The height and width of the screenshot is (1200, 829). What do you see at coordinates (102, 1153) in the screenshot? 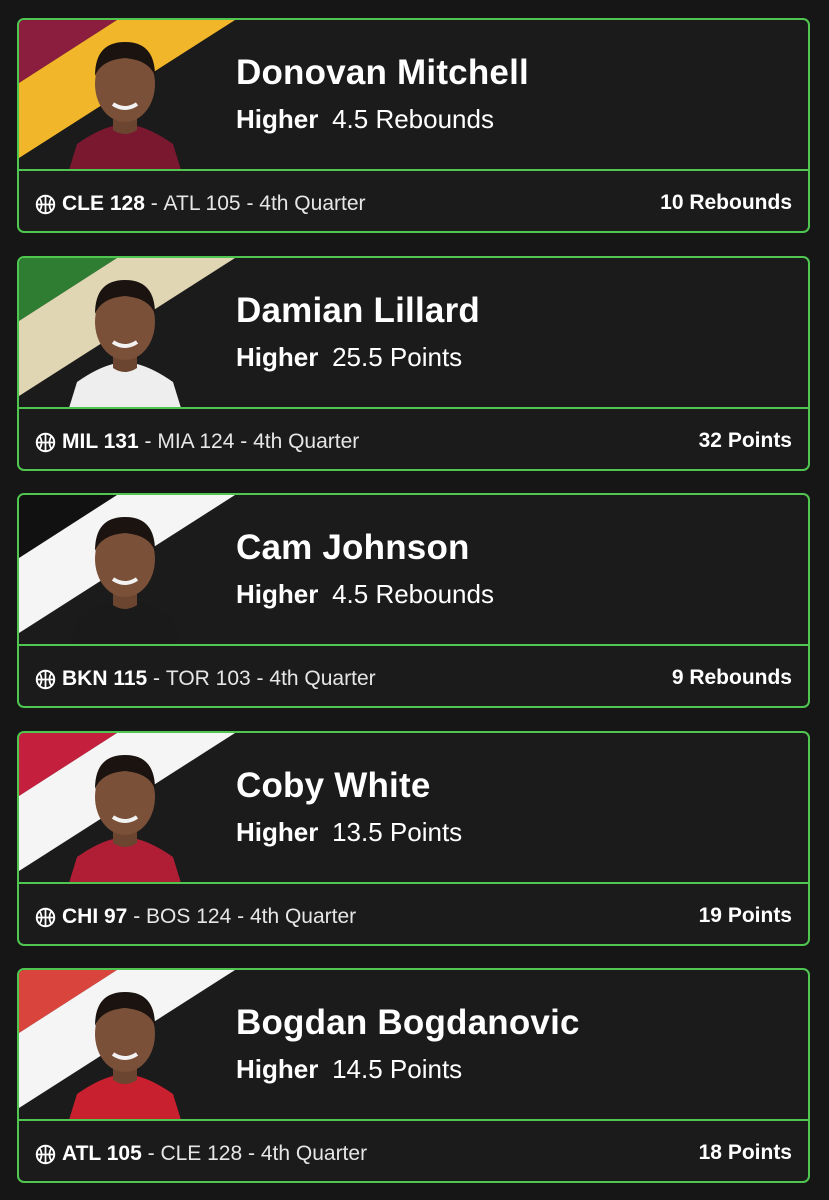
I see `home-team-score: ATL 105` at bounding box center [102, 1153].